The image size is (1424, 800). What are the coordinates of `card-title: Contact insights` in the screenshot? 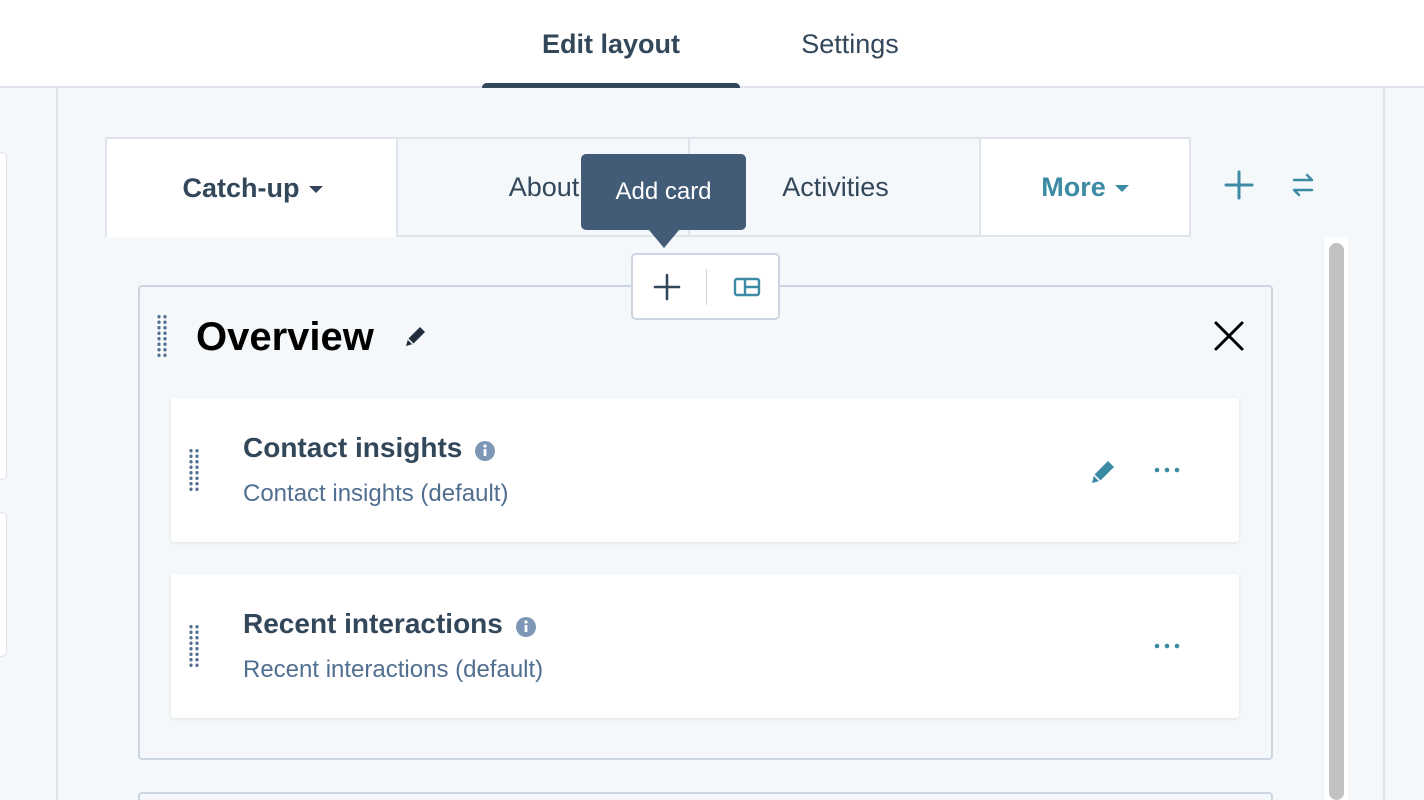 It's located at (369, 448).